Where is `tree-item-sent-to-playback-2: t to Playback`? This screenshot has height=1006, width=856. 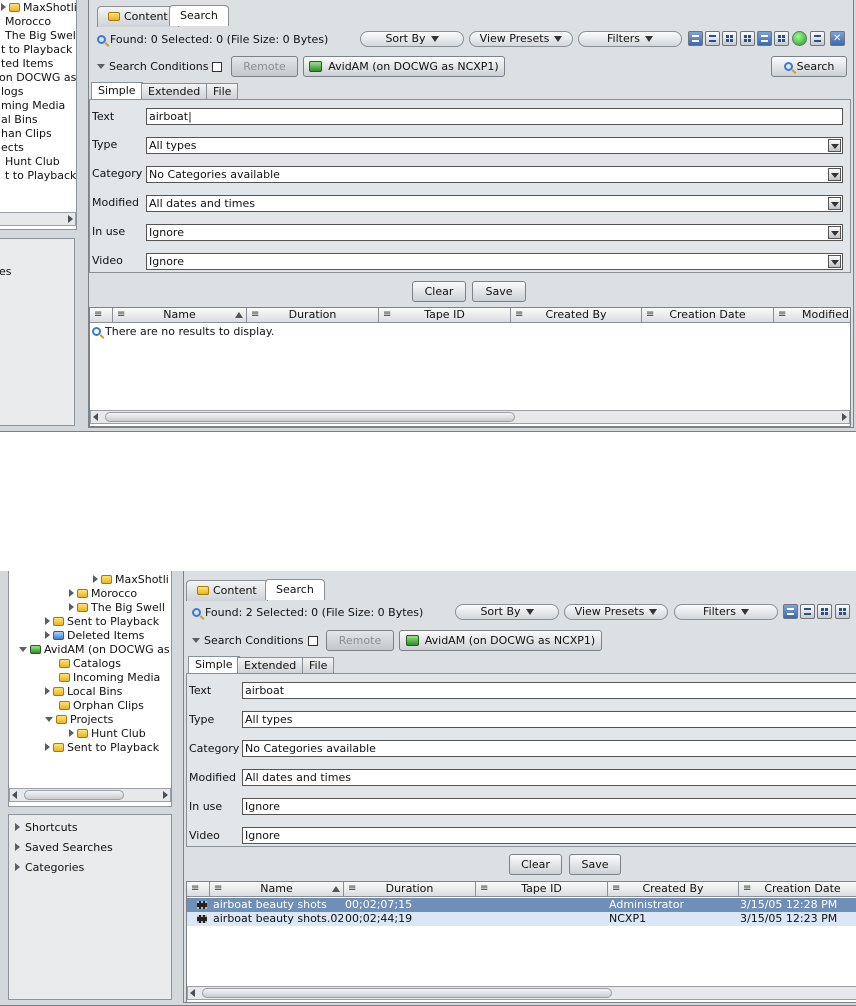
tree-item-sent-to-playback-2: t to Playback is located at coordinates (40, 176).